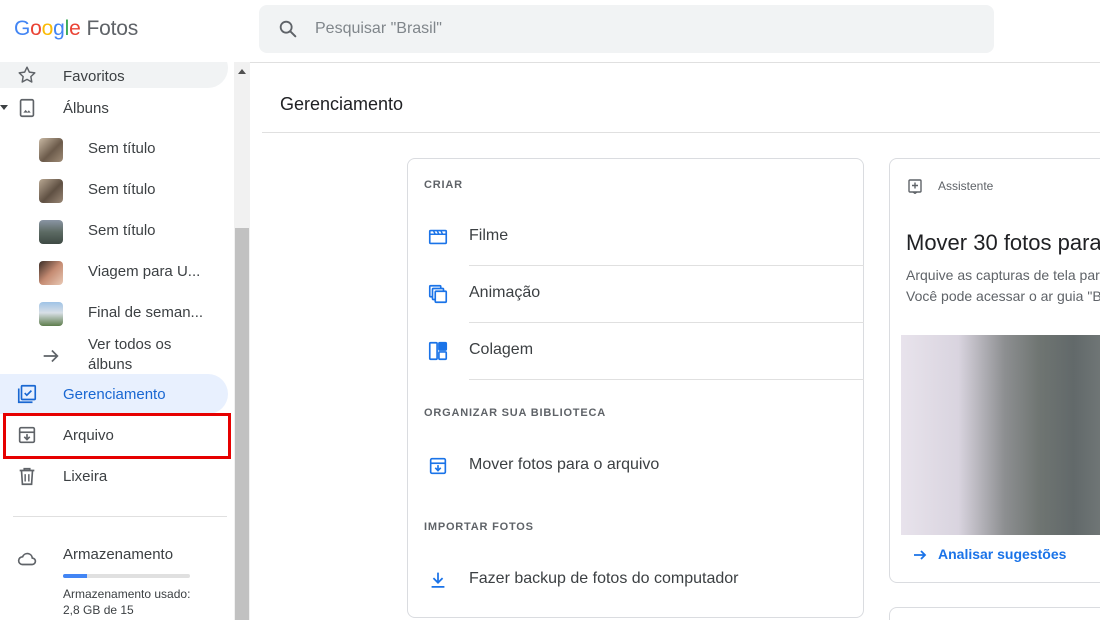 The image size is (1100, 620). What do you see at coordinates (114, 108) in the screenshot?
I see `sidebar-item-albums: Álbuns` at bounding box center [114, 108].